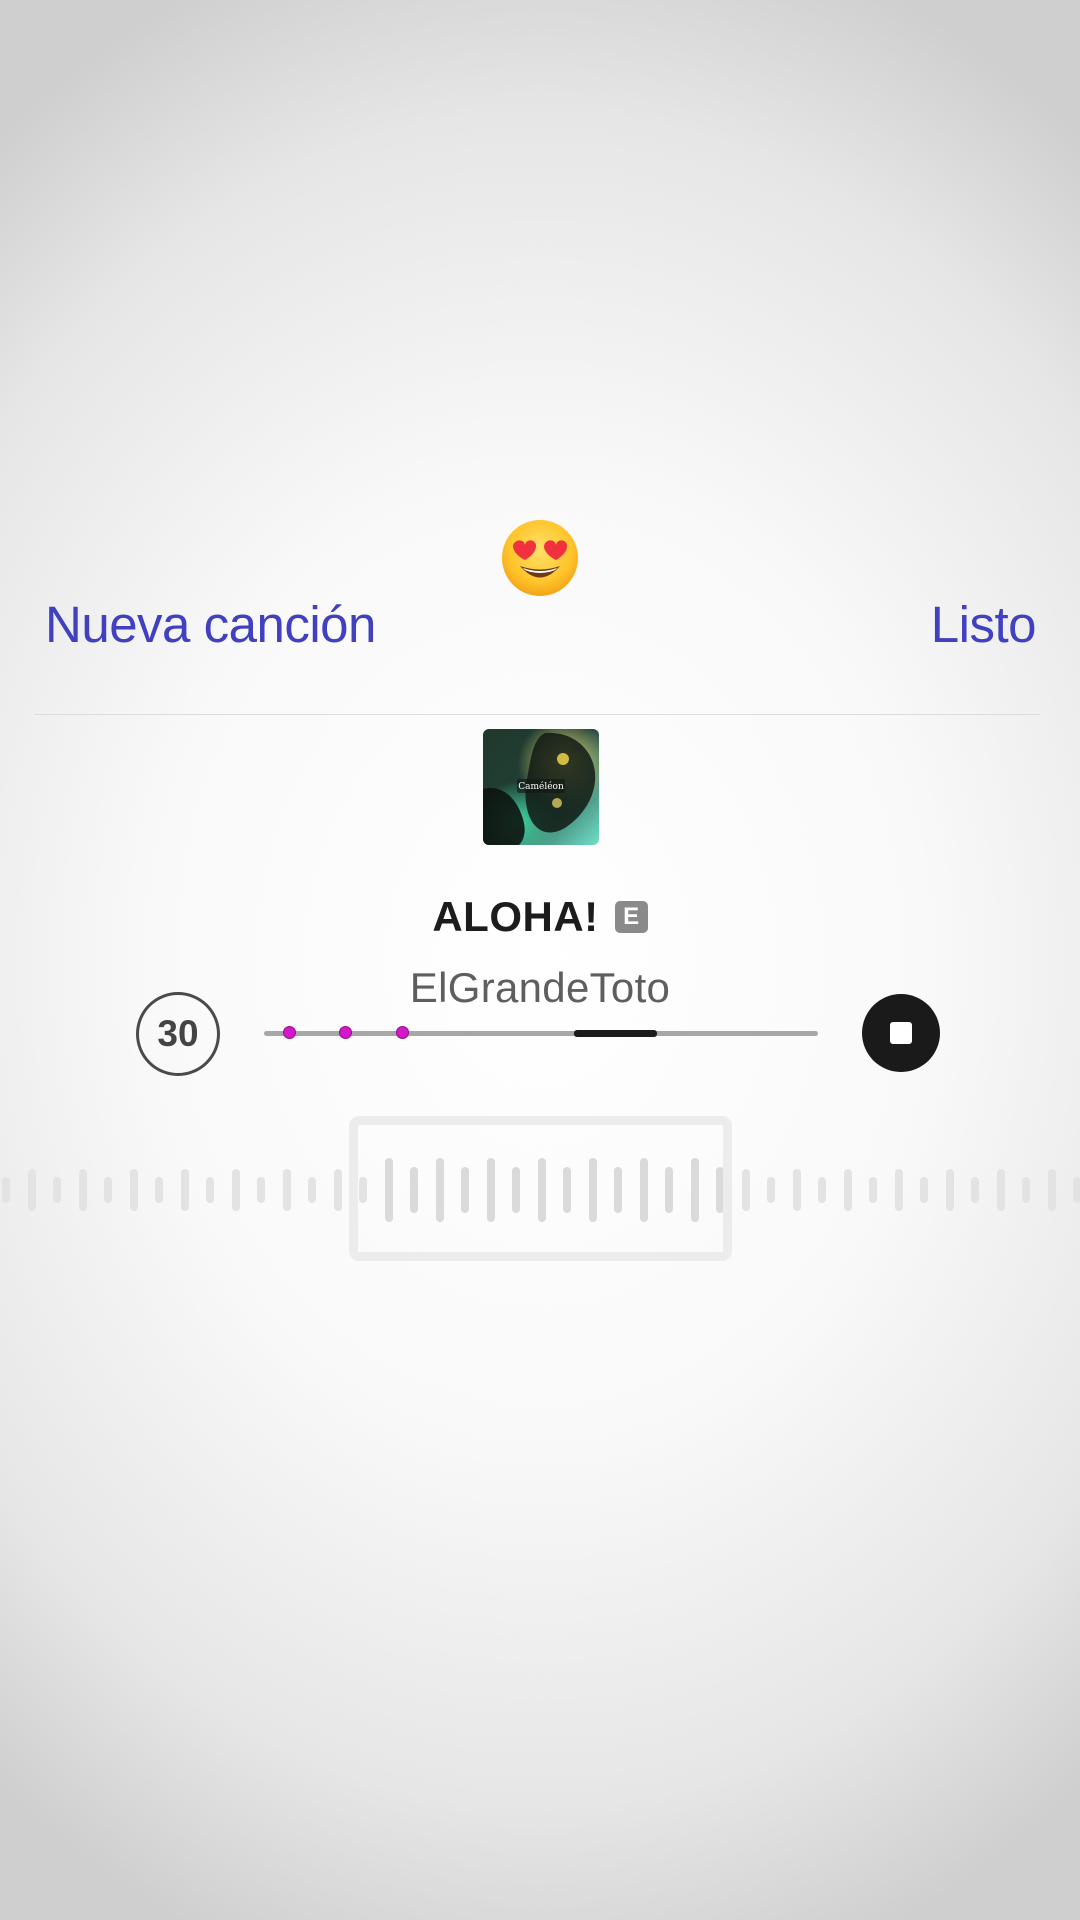 This screenshot has height=1920, width=1080. I want to click on album-artwork: Caméléon, so click(541, 787).